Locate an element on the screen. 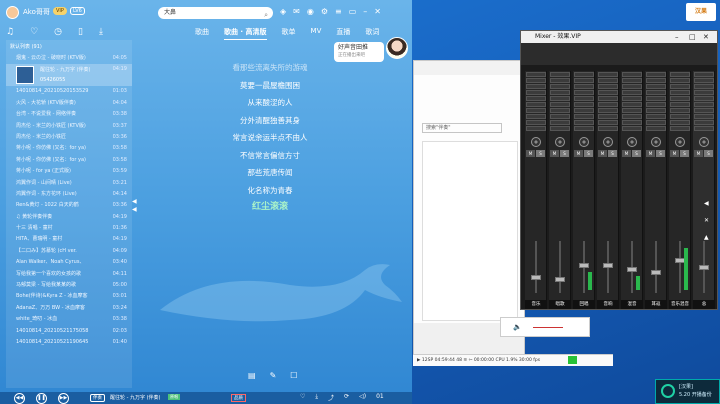  share-icon: ⤴ is located at coordinates (331, 397).